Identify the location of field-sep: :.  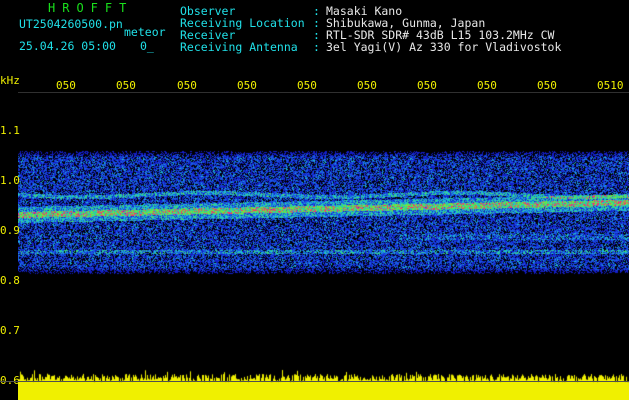
(316, 47).